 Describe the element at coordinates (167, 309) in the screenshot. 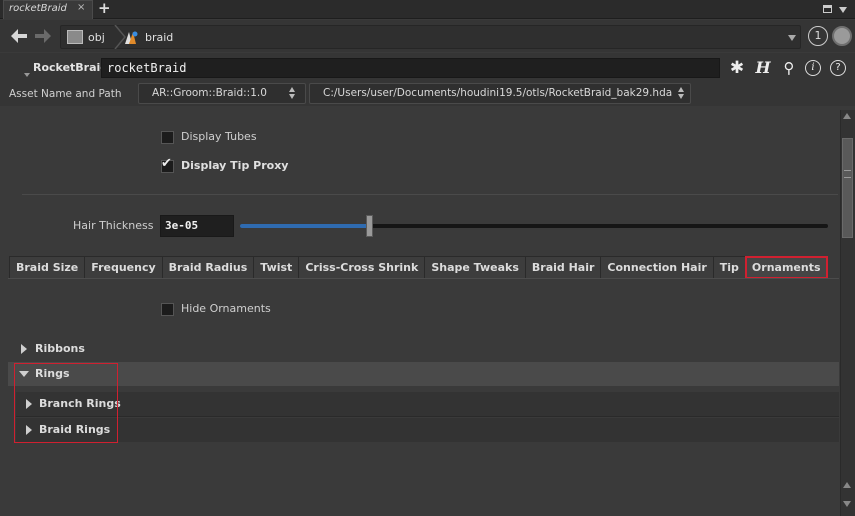

I see `hide-ornaments-checkbox` at that location.